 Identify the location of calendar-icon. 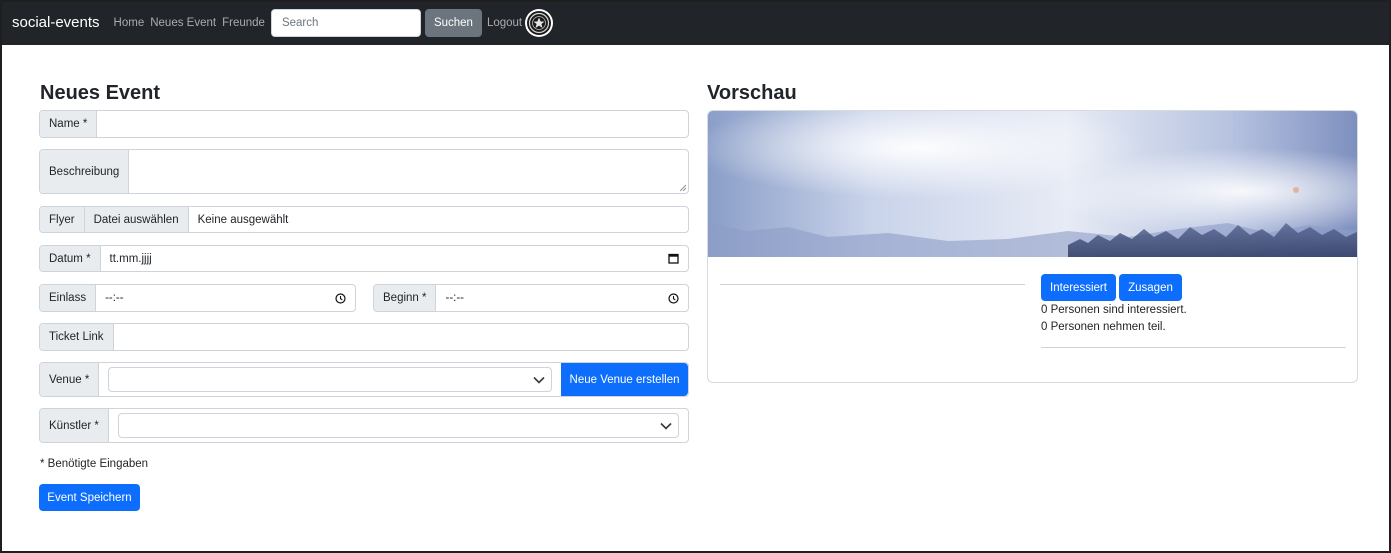
(673, 258).